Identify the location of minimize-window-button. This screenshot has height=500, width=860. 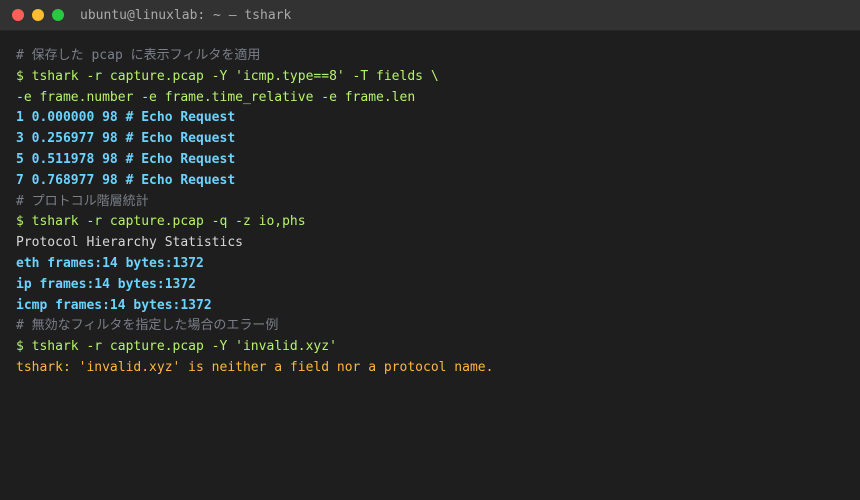
(38, 15).